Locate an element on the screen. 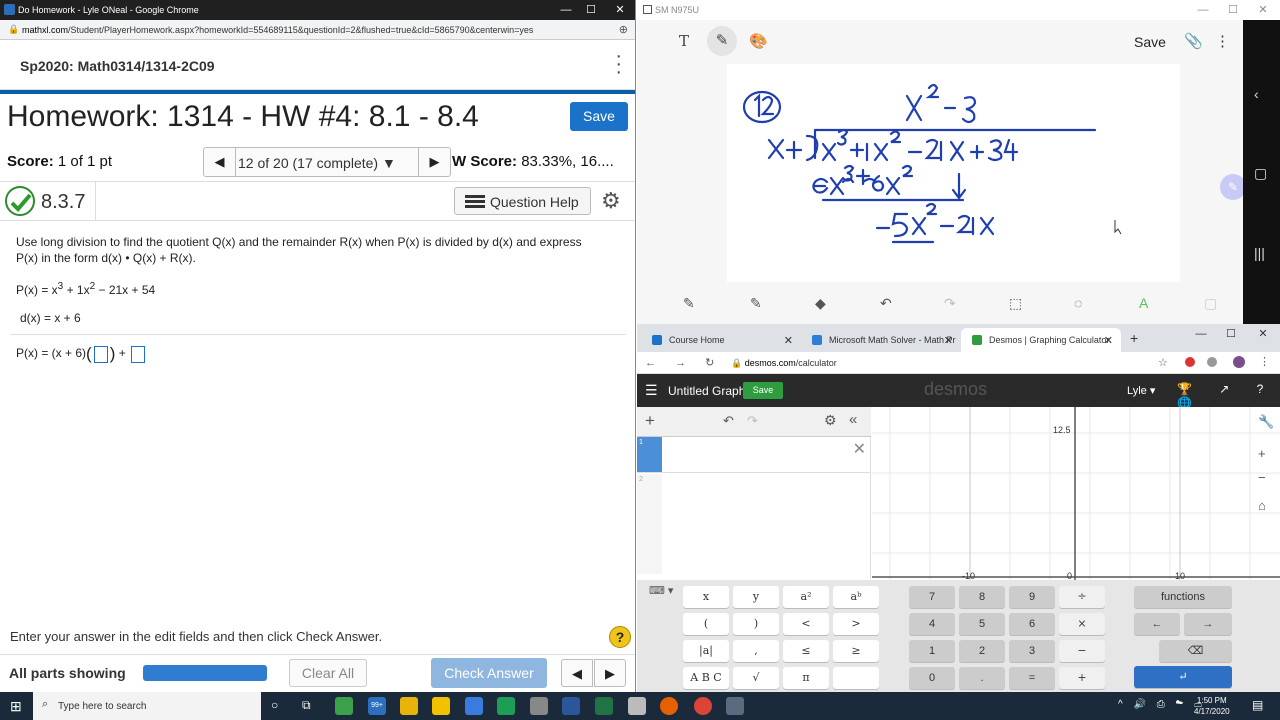 The image size is (1280, 720). keypad-key: + is located at coordinates (1082, 678).